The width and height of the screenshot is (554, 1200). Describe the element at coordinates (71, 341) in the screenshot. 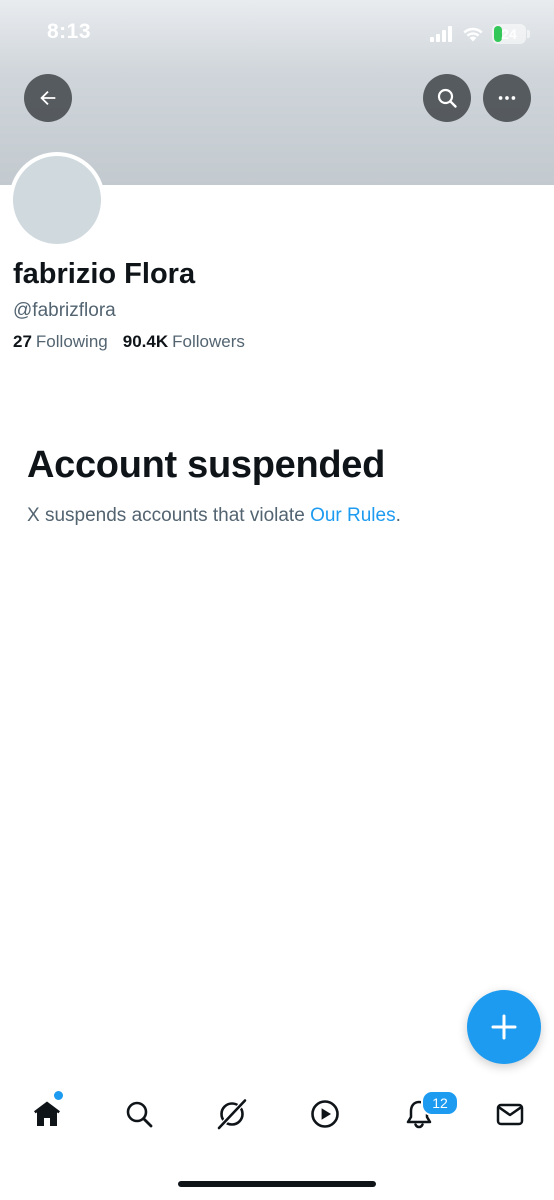

I see `following-label: Following` at that location.